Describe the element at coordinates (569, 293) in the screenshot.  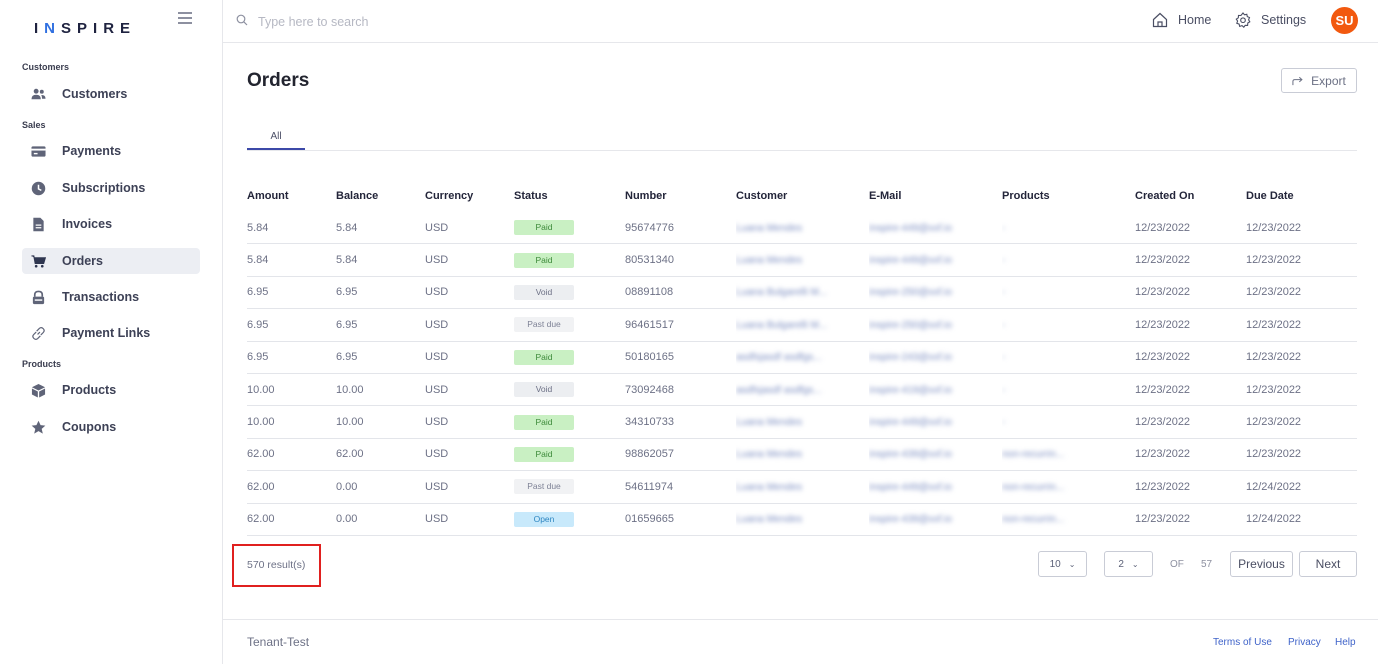
I see `cell-status: Void` at that location.